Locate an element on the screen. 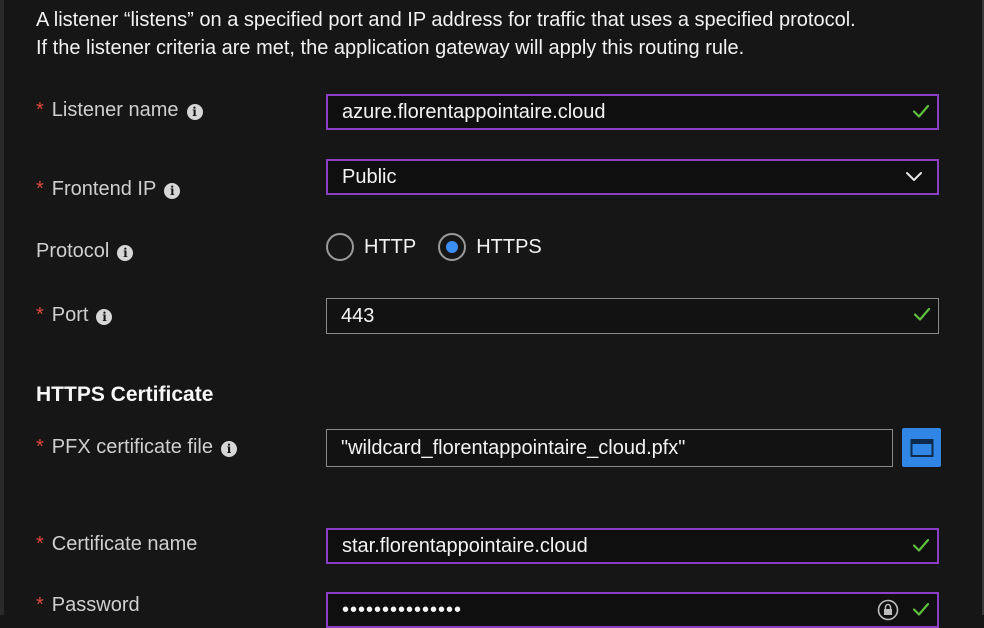 Image resolution: width=984 pixels, height=628 pixels. radio-button-selected is located at coordinates (452, 247).